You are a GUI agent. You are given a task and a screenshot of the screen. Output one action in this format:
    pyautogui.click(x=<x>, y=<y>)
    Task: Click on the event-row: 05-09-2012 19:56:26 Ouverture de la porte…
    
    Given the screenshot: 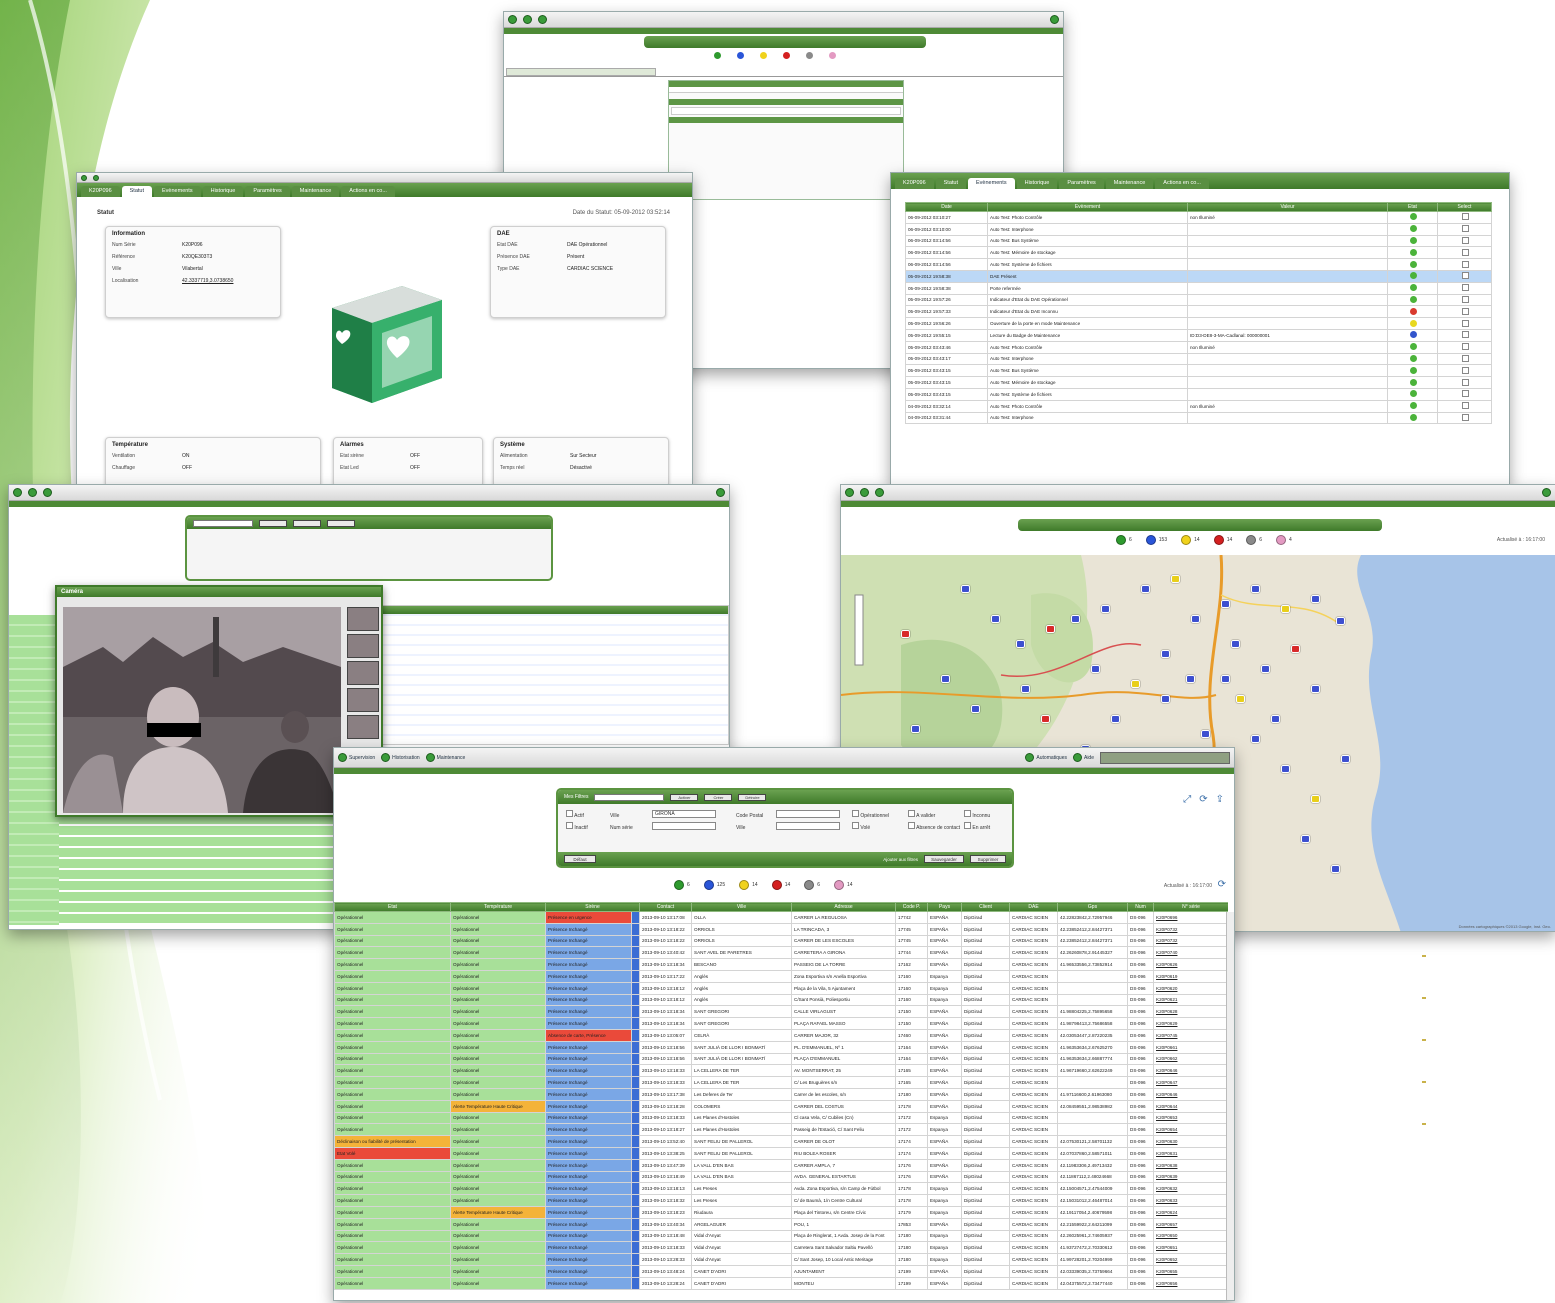 What is the action you would take?
    pyautogui.click(x=1198, y=323)
    